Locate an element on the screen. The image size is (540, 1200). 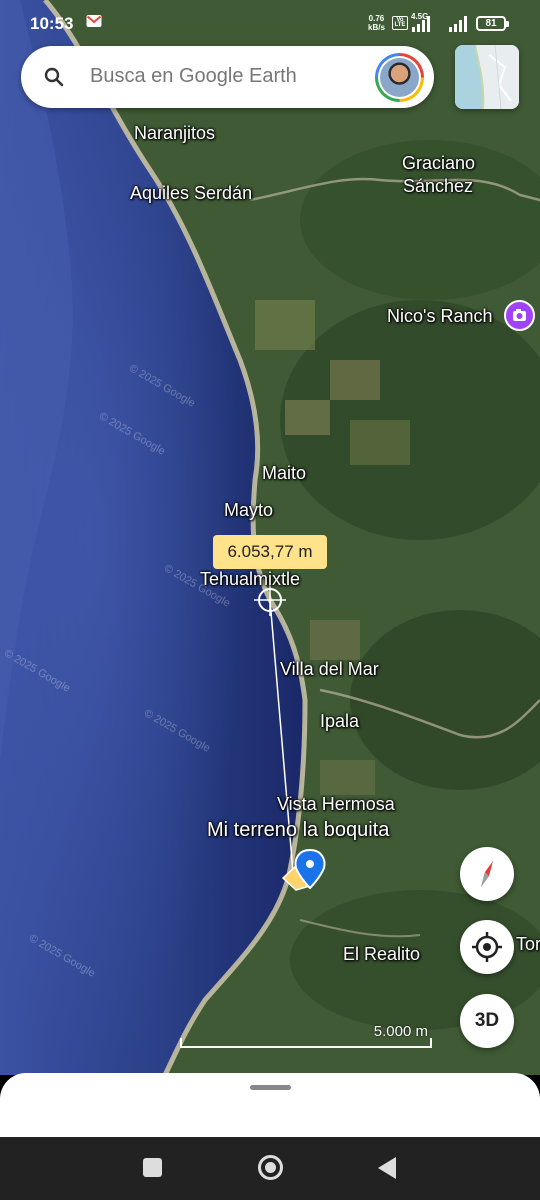
place-label: Nico's Ranch is located at coordinates (439, 316).